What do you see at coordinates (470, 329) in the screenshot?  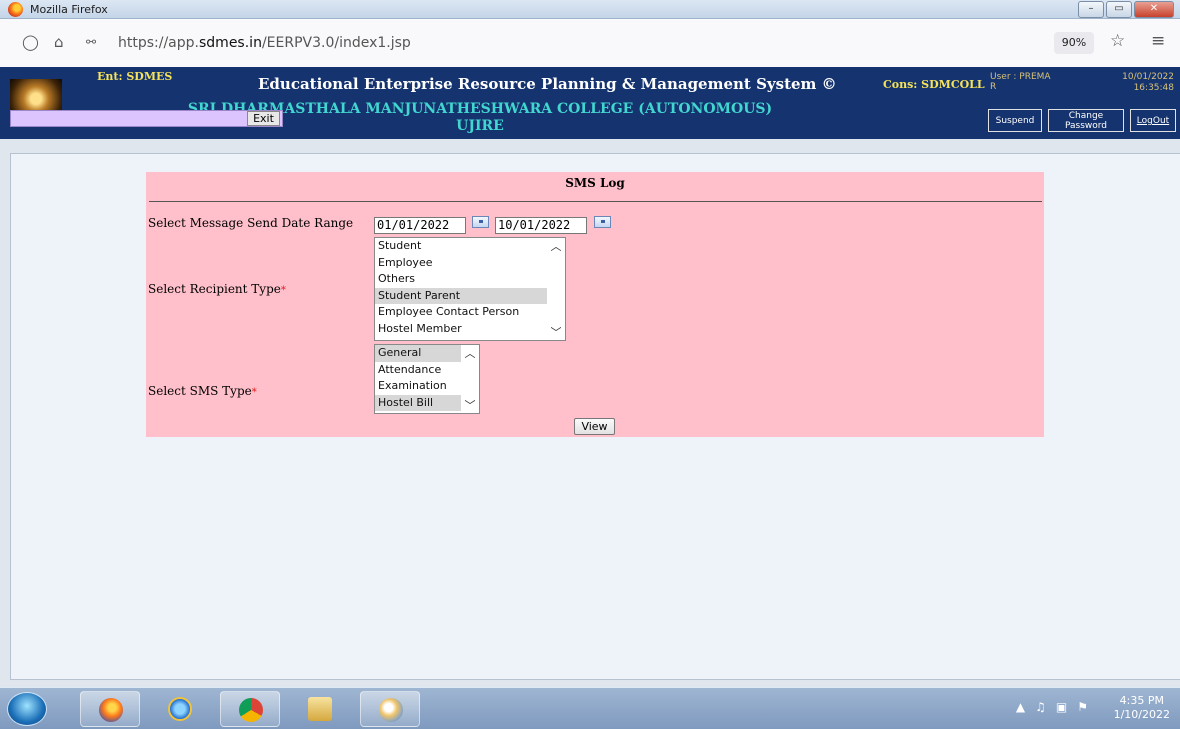 I see `recipient-option: Hostel Member` at bounding box center [470, 329].